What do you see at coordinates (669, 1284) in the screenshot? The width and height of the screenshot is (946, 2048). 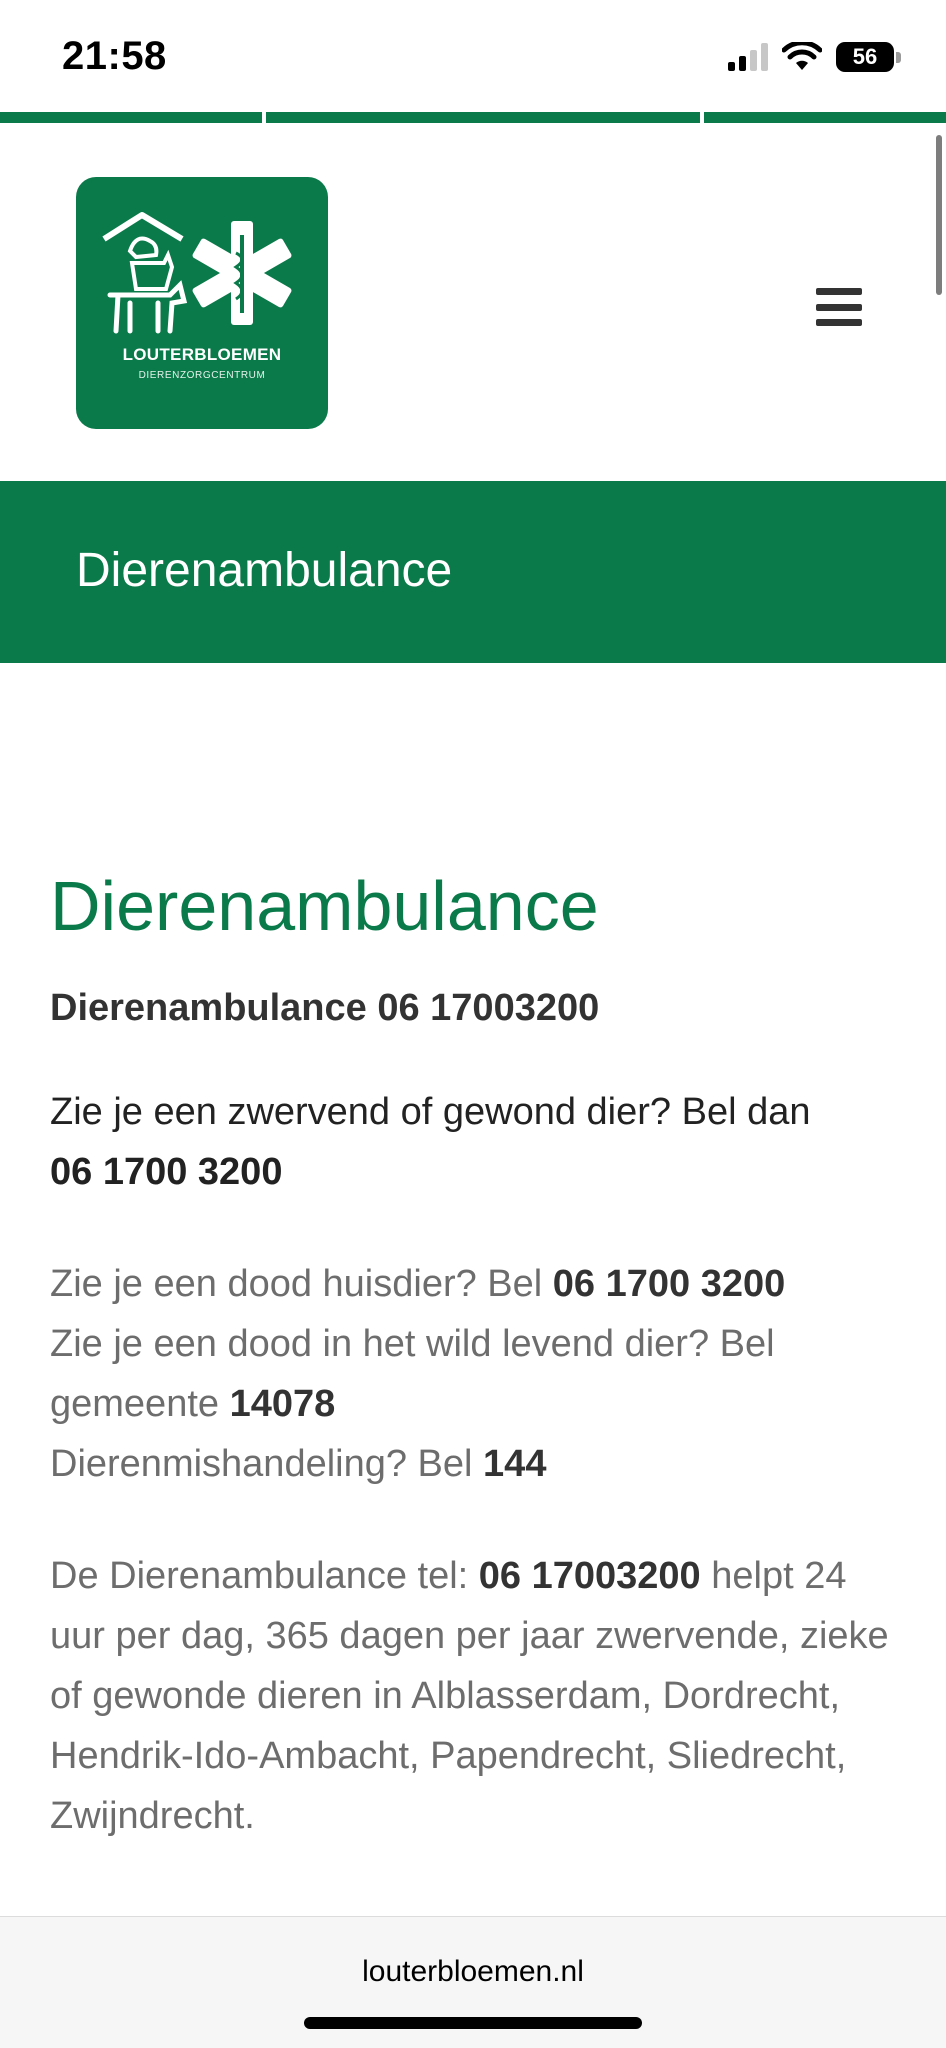 I see `dead-pet-phone-link: 06 1700 3200` at bounding box center [669, 1284].